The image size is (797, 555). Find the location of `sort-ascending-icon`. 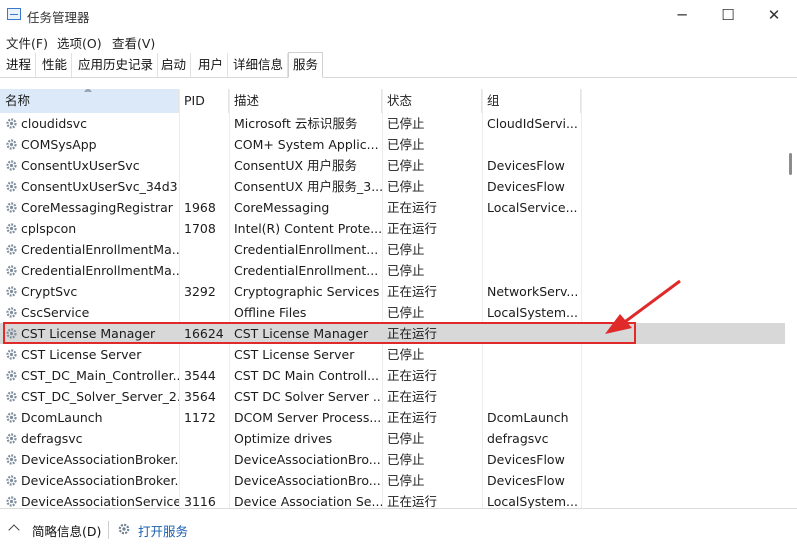

sort-ascending-icon is located at coordinates (88, 90).